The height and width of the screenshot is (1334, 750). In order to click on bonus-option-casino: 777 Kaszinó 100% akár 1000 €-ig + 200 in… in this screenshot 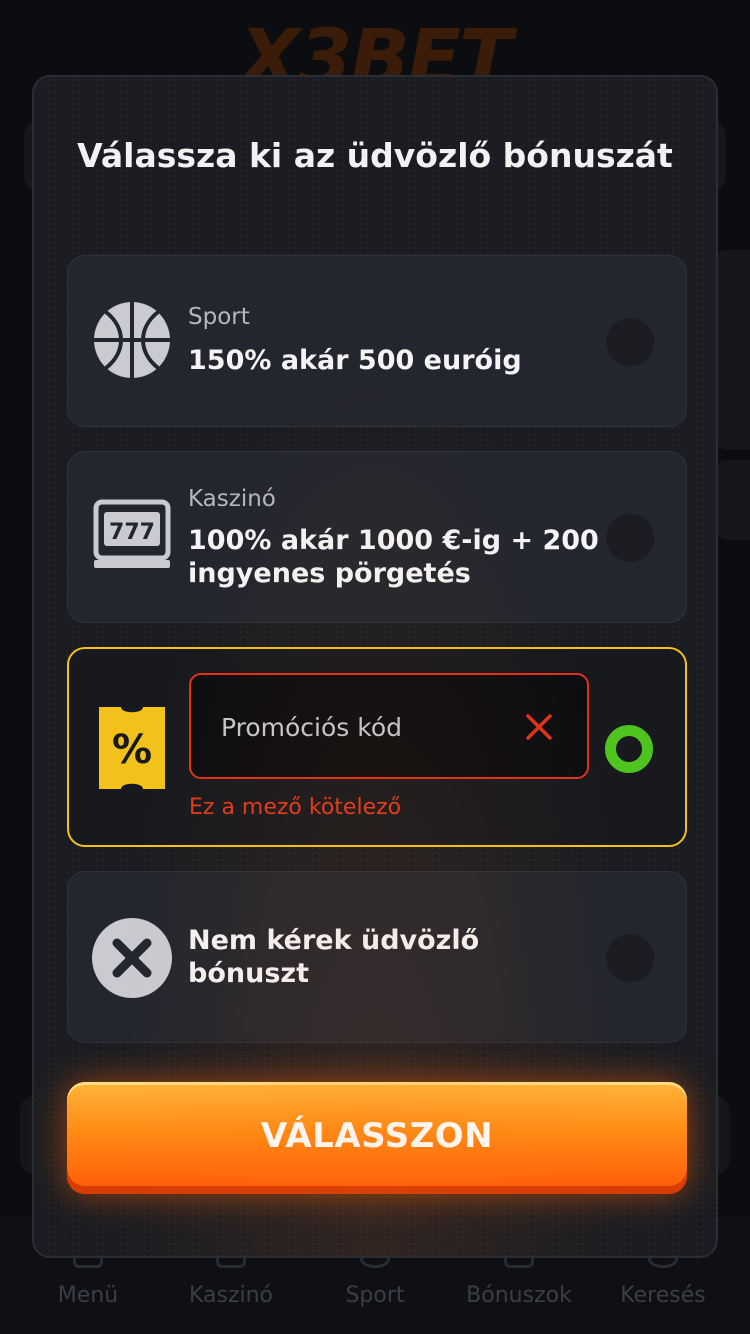, I will do `click(377, 537)`.